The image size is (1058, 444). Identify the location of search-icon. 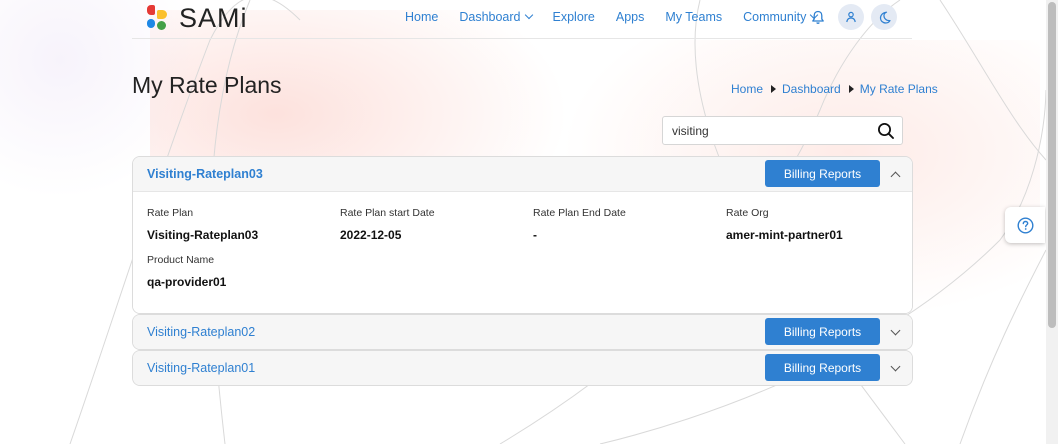
(886, 131).